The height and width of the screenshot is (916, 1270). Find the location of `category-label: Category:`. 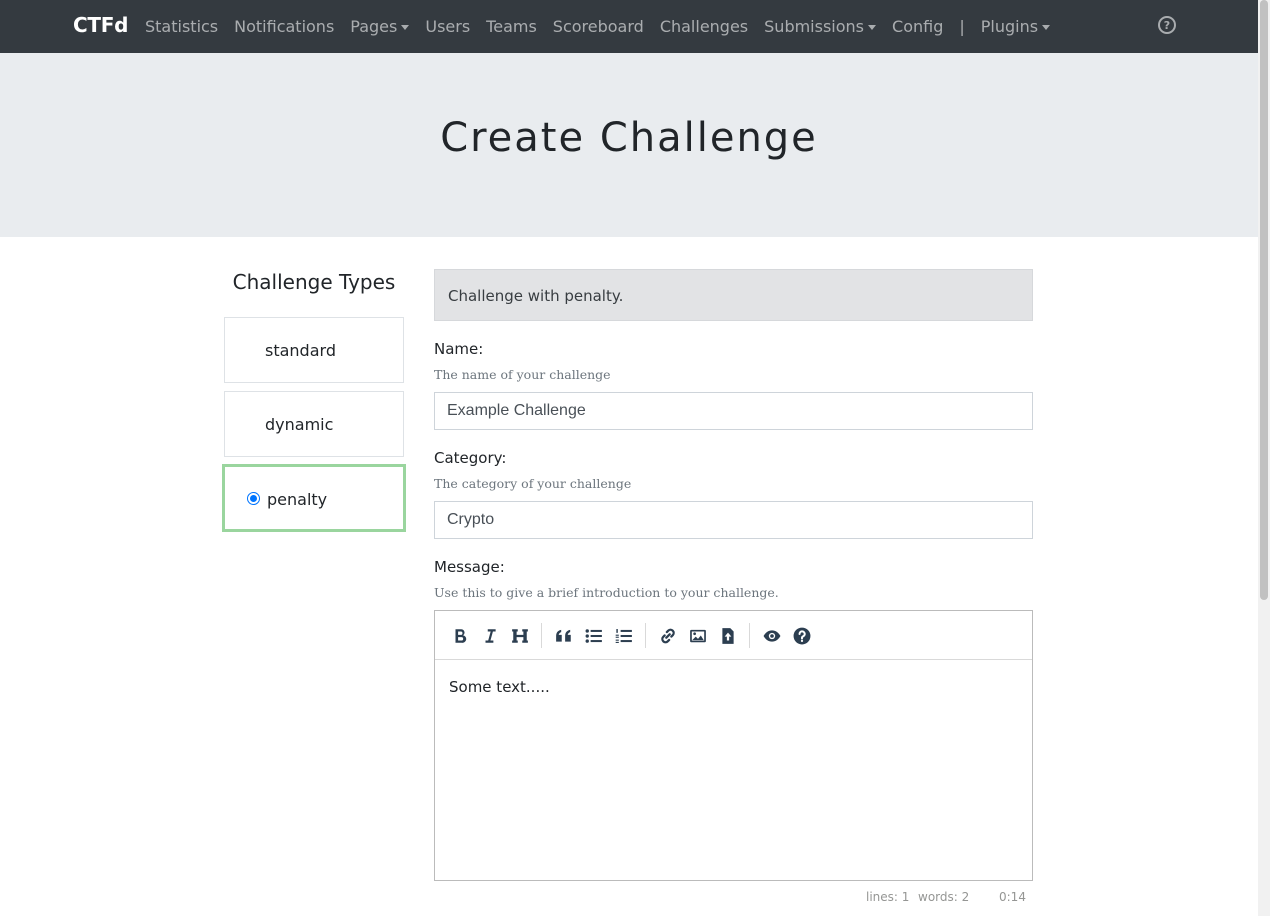

category-label: Category: is located at coordinates (470, 458).